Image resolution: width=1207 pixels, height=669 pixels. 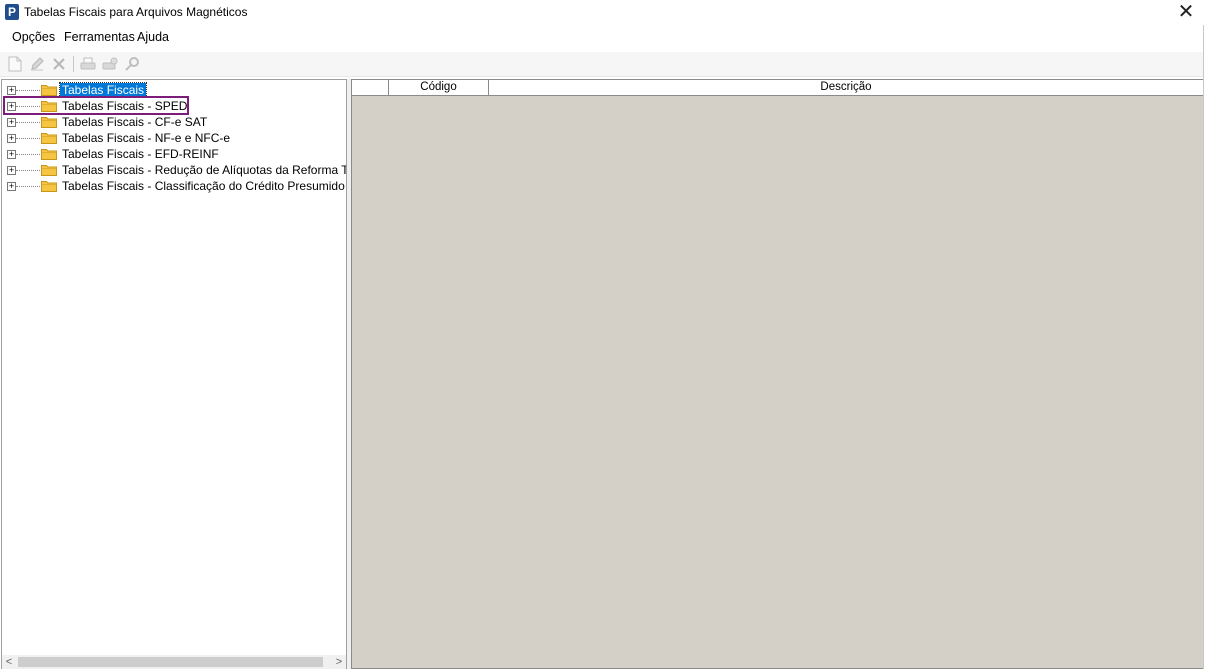 I want to click on search-icon, so click(x=132, y=64).